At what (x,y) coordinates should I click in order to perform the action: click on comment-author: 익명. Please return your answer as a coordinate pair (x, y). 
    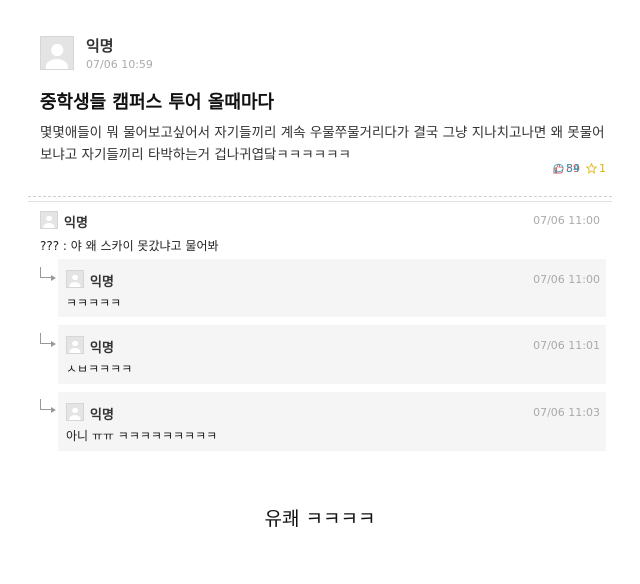
    Looking at the image, I should click on (76, 223).